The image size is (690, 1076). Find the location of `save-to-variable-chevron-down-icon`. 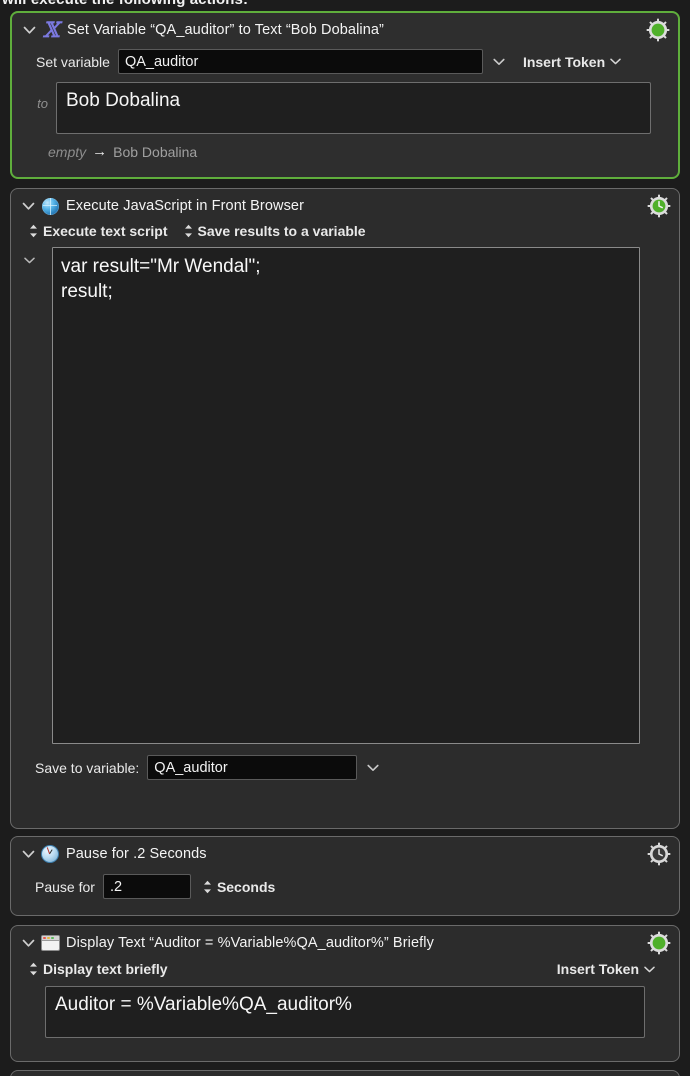

save-to-variable-chevron-down-icon is located at coordinates (373, 768).